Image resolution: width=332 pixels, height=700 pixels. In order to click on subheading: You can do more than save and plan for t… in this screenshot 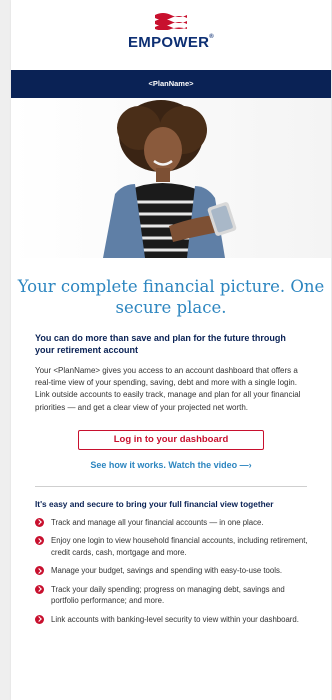, I will do `click(160, 344)`.